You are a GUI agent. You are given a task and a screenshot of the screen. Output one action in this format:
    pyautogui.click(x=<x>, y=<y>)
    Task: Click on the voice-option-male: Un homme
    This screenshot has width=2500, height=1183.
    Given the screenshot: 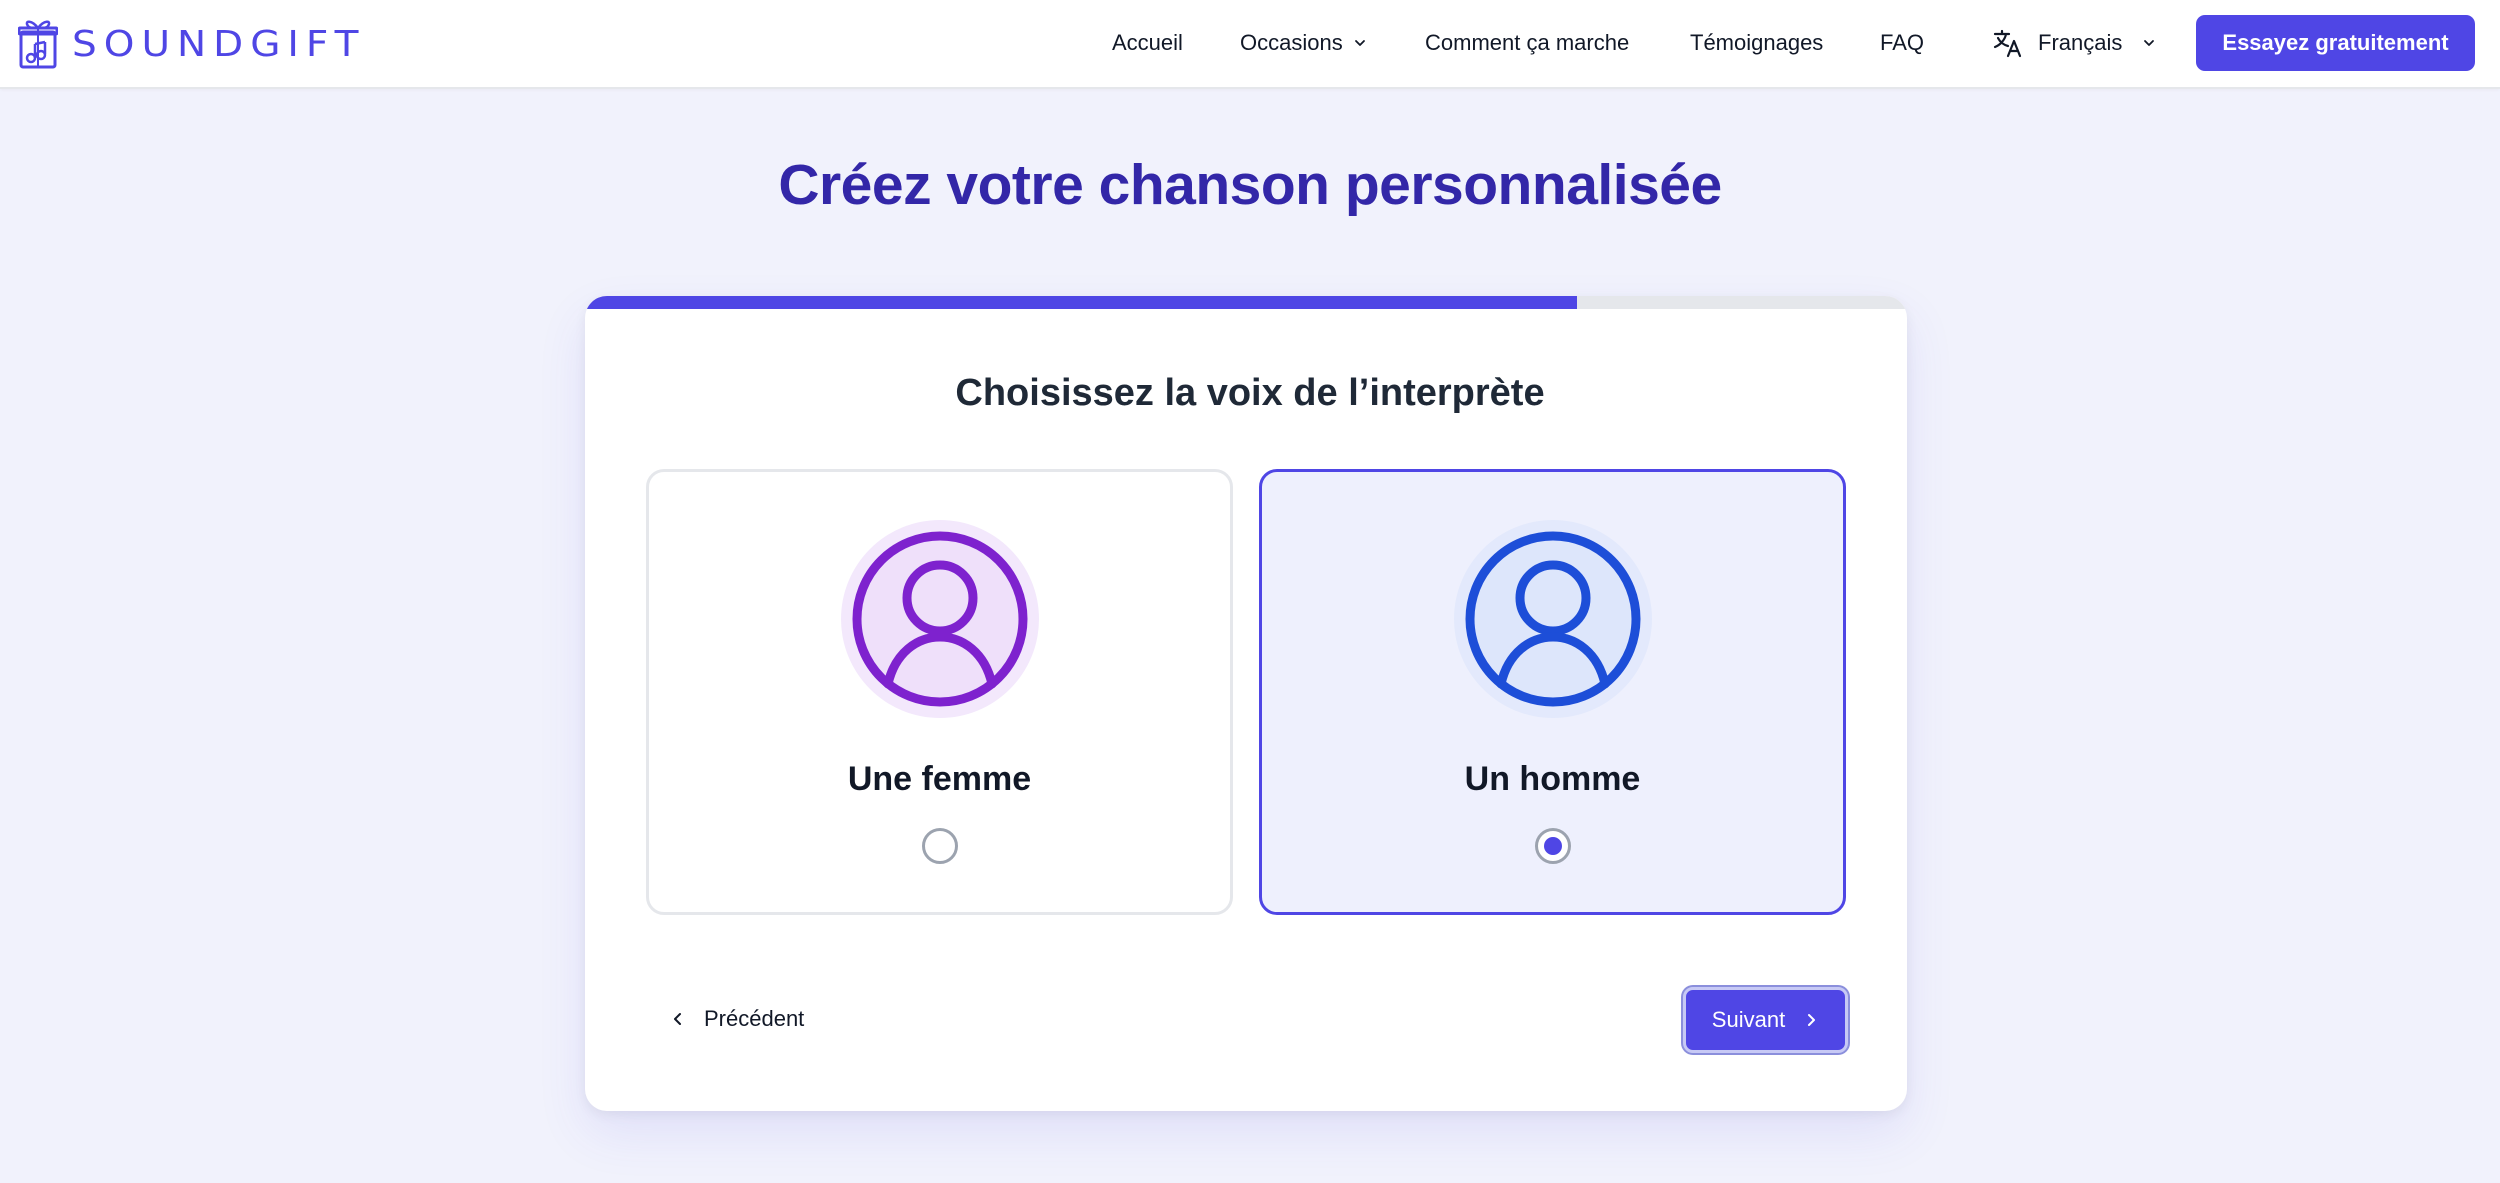 What is the action you would take?
    pyautogui.click(x=1552, y=692)
    